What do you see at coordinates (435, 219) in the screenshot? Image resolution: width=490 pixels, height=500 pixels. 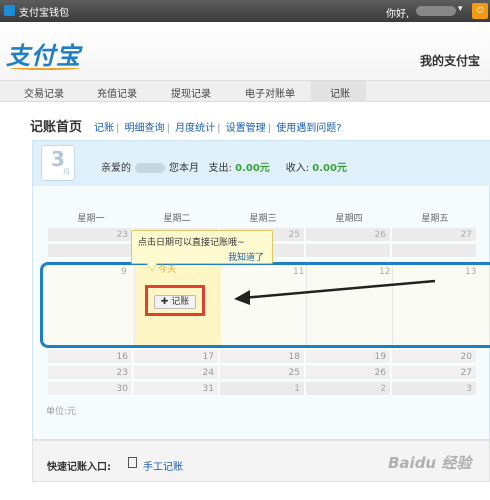 I see `weekday-fri: 星期五` at bounding box center [435, 219].